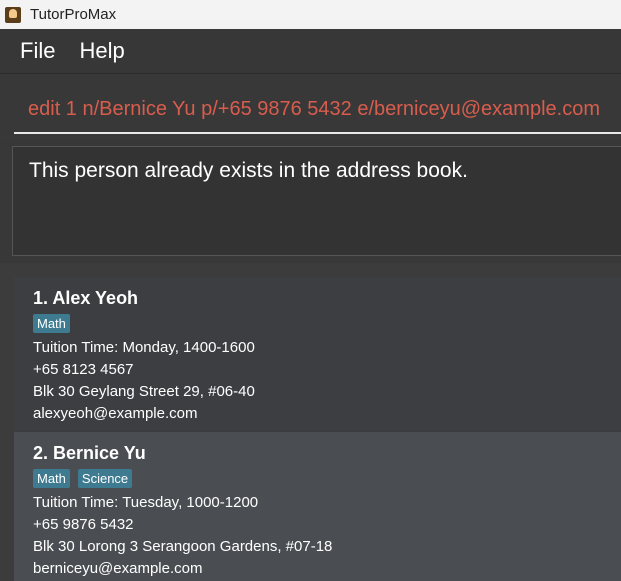 The height and width of the screenshot is (581, 621). Describe the element at coordinates (37, 51) in the screenshot. I see `menu-file: File` at that location.